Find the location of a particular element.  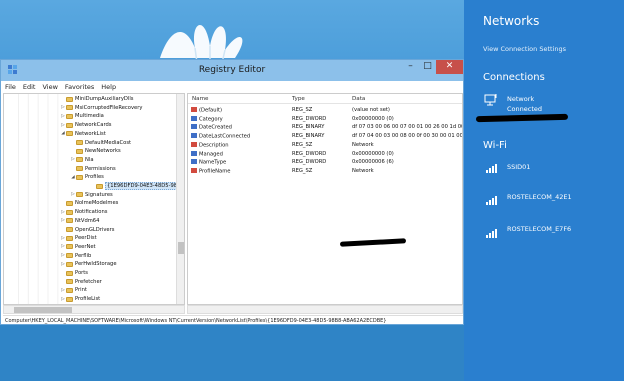

value-row: Category REG_DWORD 0x00000000 (0) is located at coordinates (325, 119).